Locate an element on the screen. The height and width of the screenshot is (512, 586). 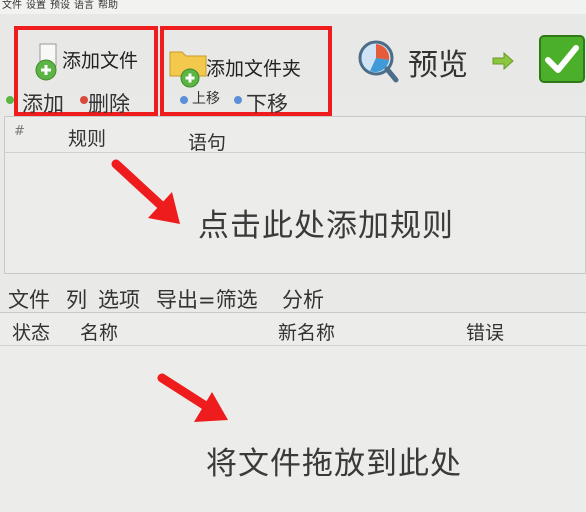
preview-button: 预览 is located at coordinates (416, 63).